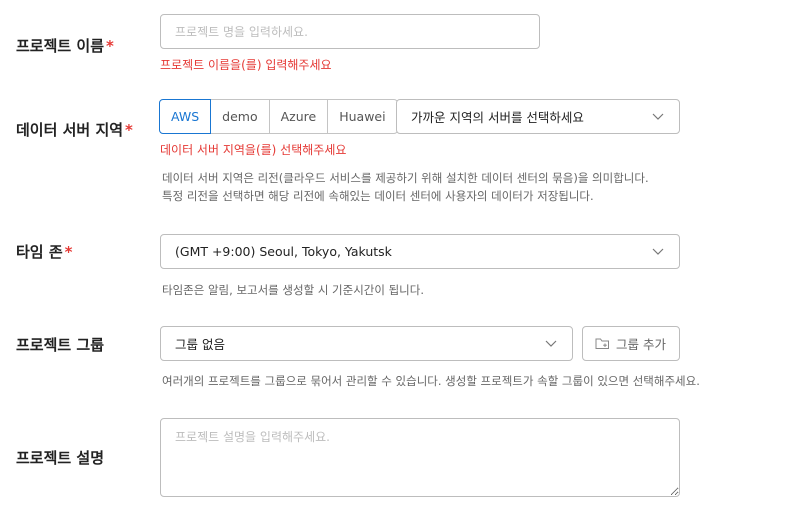  I want to click on data-region-label: 데이터 서버 지역 *, so click(74, 129).